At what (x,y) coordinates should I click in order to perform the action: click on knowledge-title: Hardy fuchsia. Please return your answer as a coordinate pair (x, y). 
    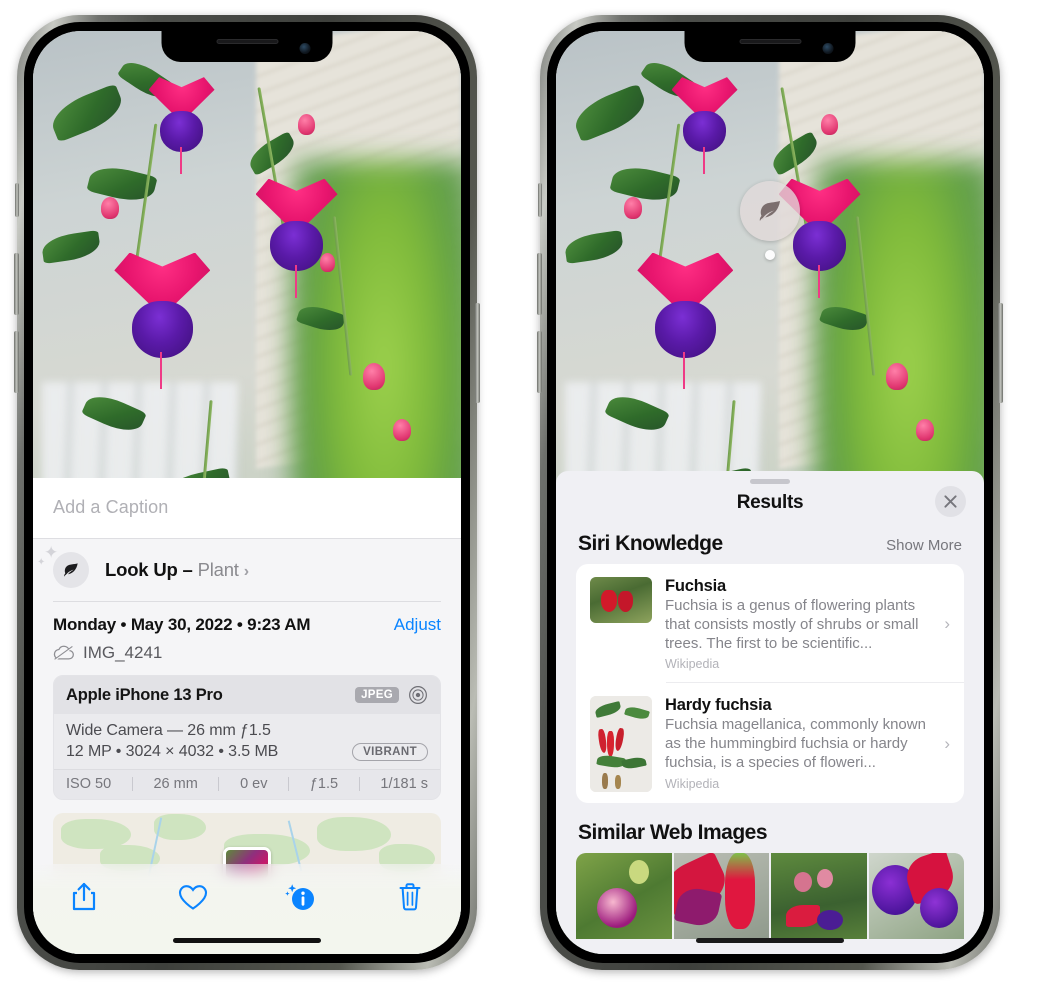
    Looking at the image, I should click on (718, 705).